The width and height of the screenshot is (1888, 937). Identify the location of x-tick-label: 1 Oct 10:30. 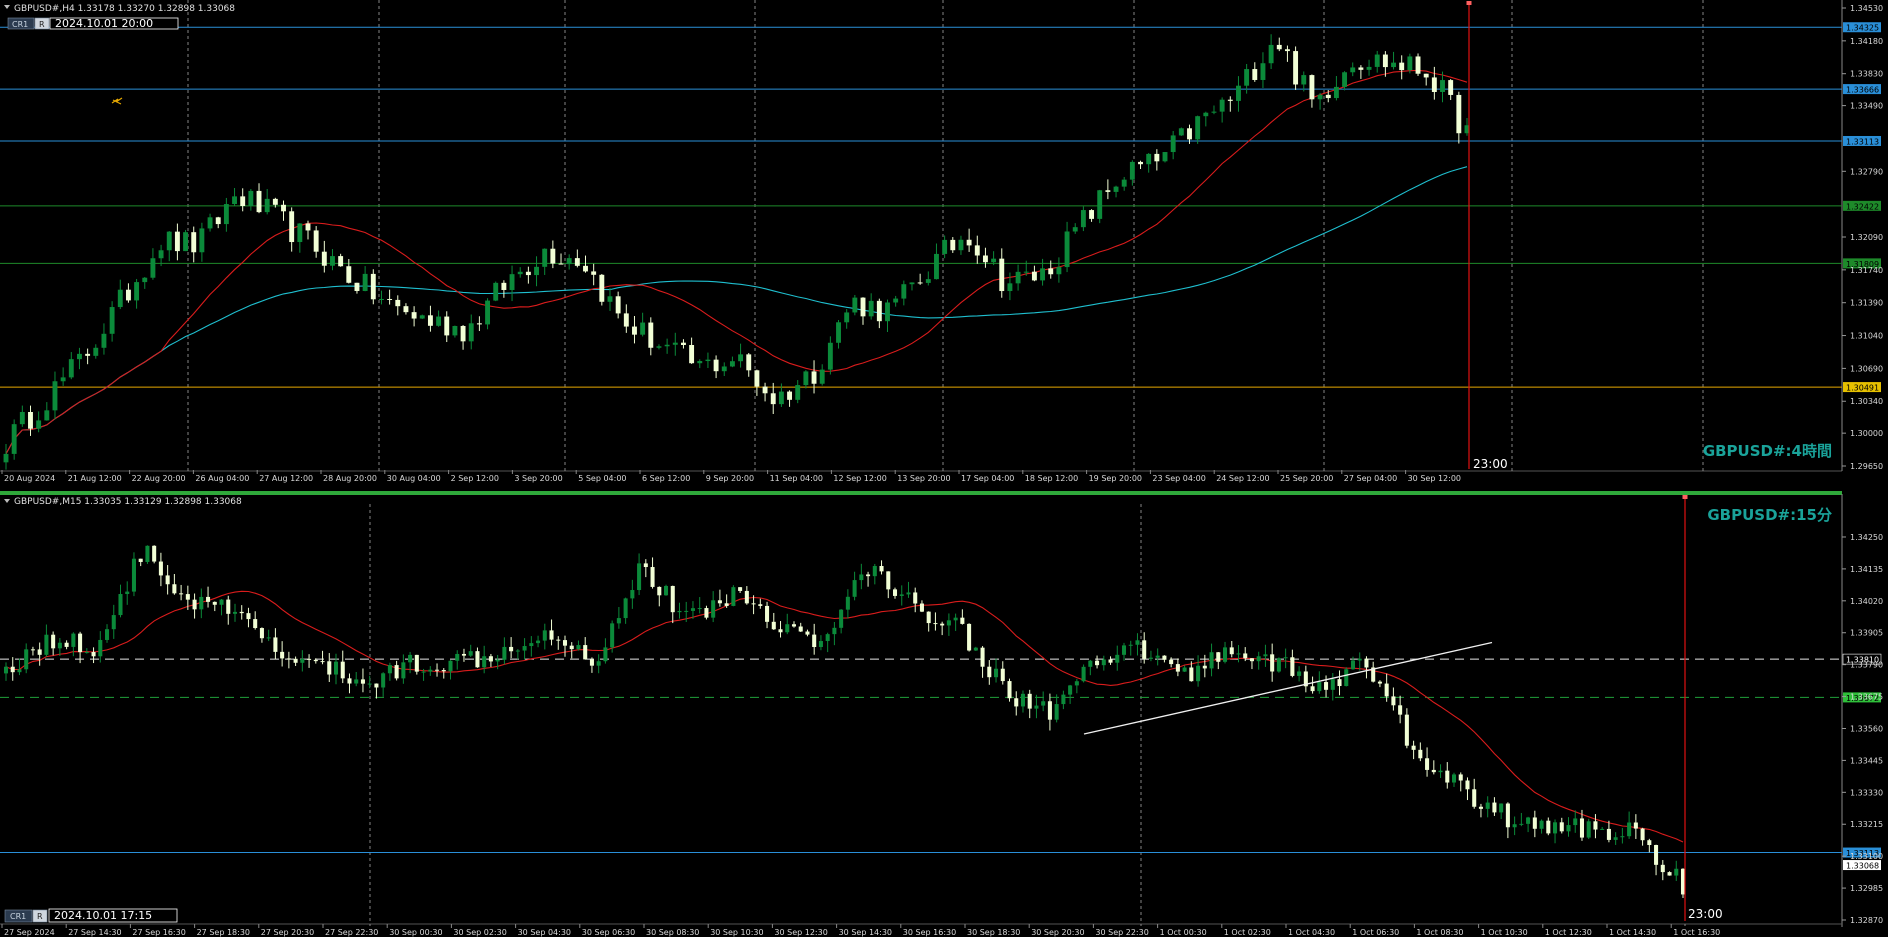
(1504, 932).